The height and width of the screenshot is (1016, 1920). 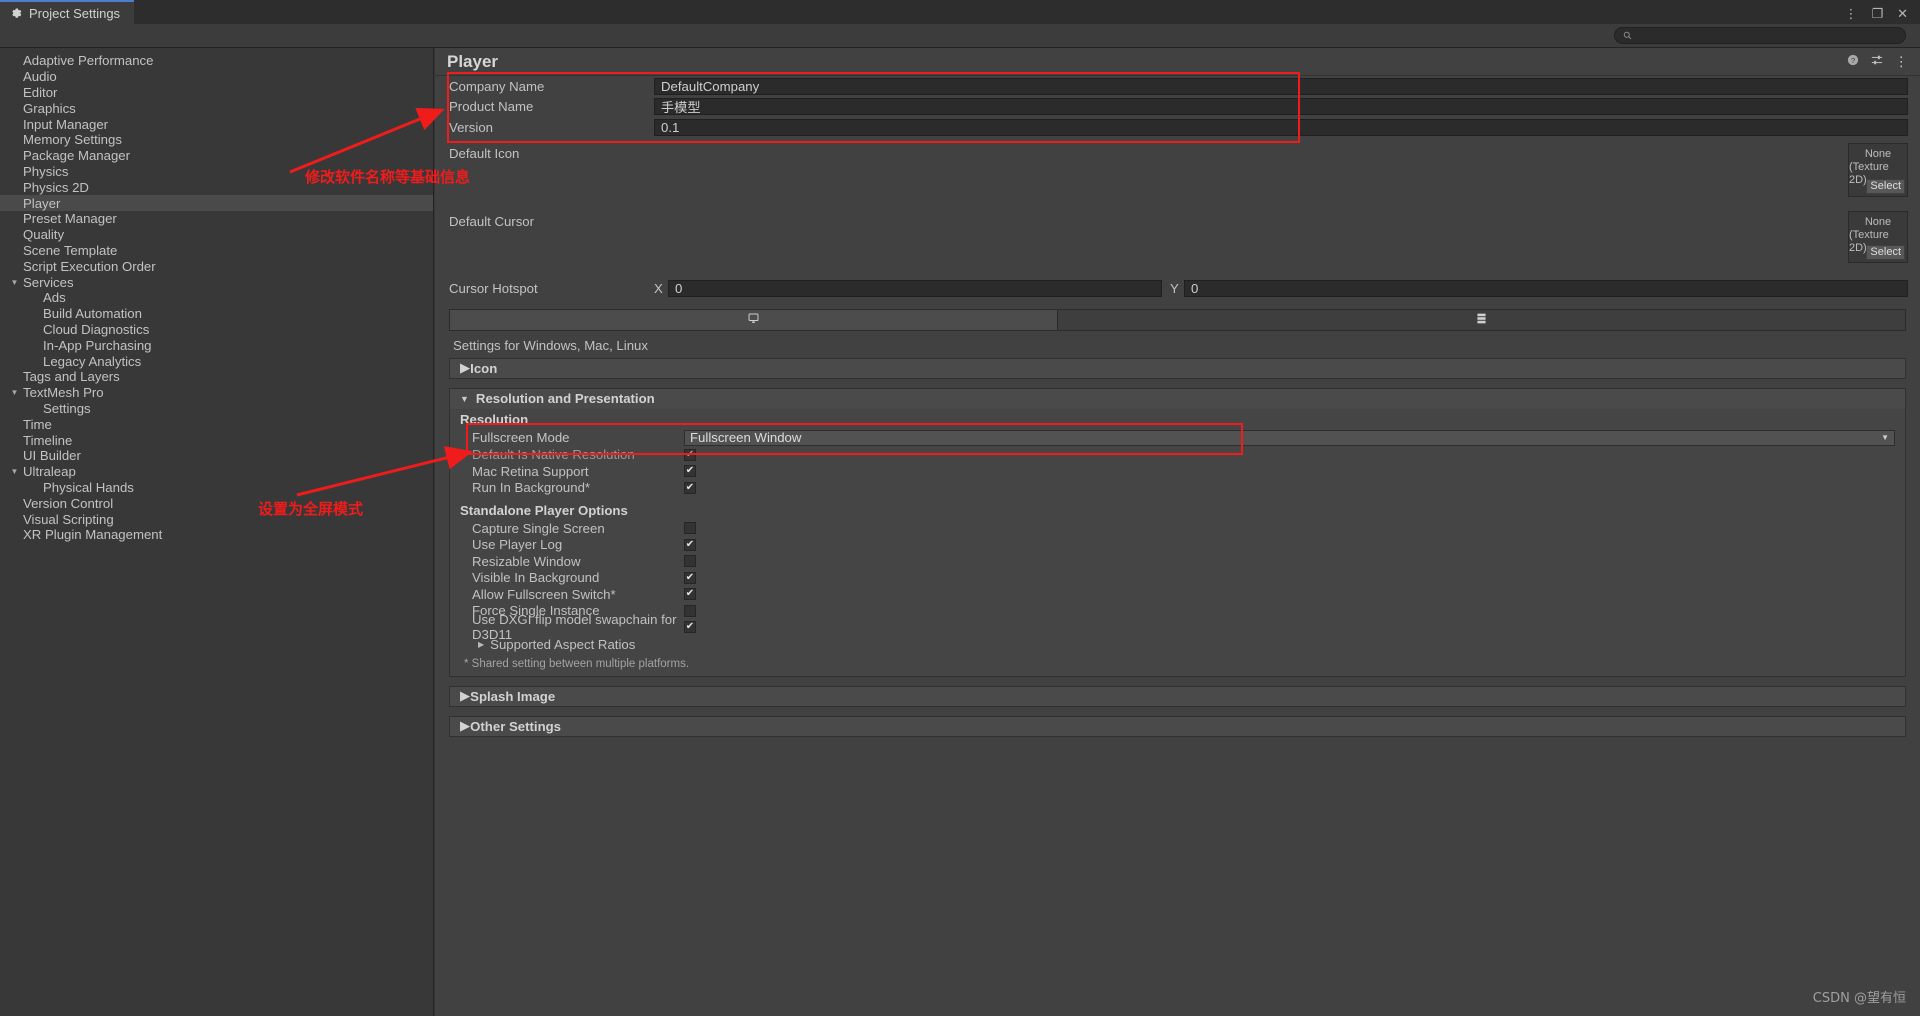 I want to click on sidebar-item-tags-and-layers: Tags and Layers, so click(x=216, y=377).